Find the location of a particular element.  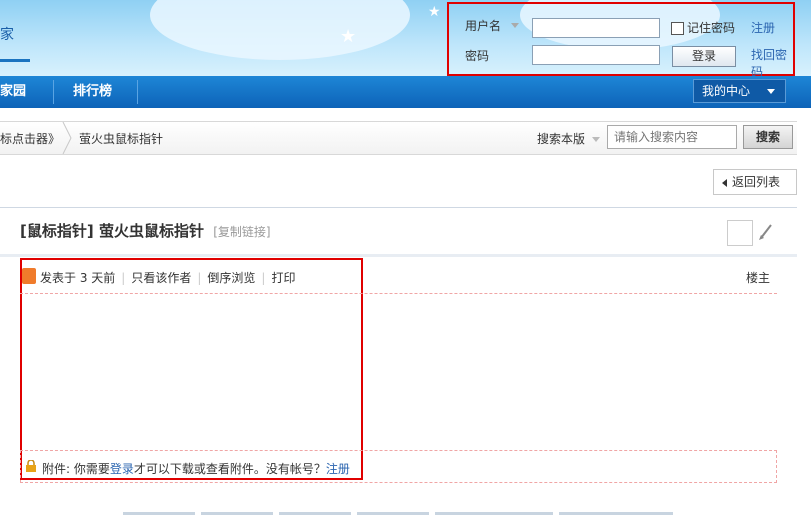

my-center-label: 我的中心 is located at coordinates (726, 91).